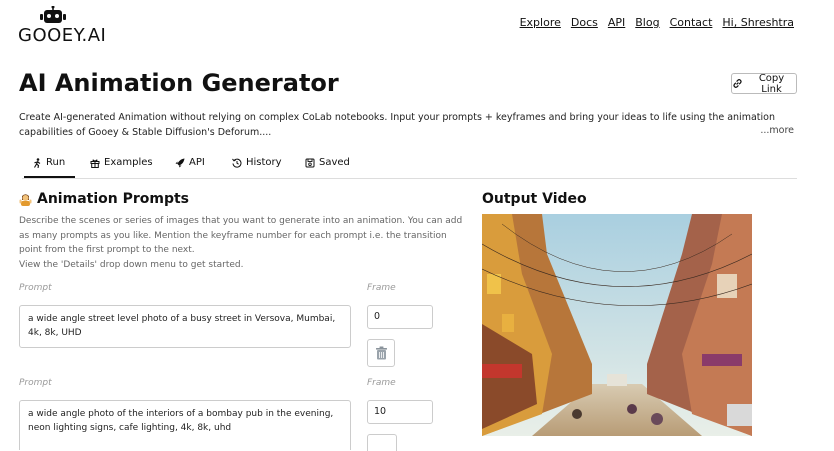  I want to click on more-link: ...more, so click(777, 130).